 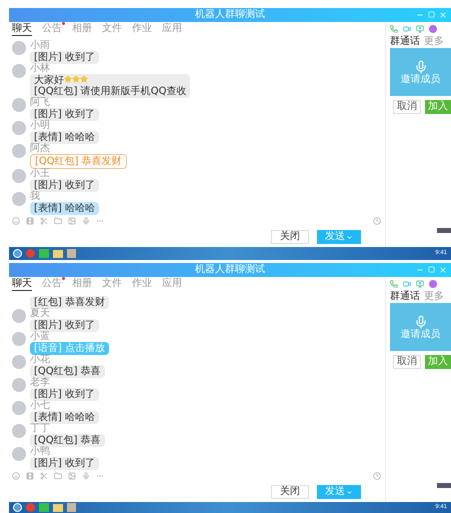 What do you see at coordinates (69, 302) in the screenshot?
I see `message-bubble: [红包] 恭喜发财` at bounding box center [69, 302].